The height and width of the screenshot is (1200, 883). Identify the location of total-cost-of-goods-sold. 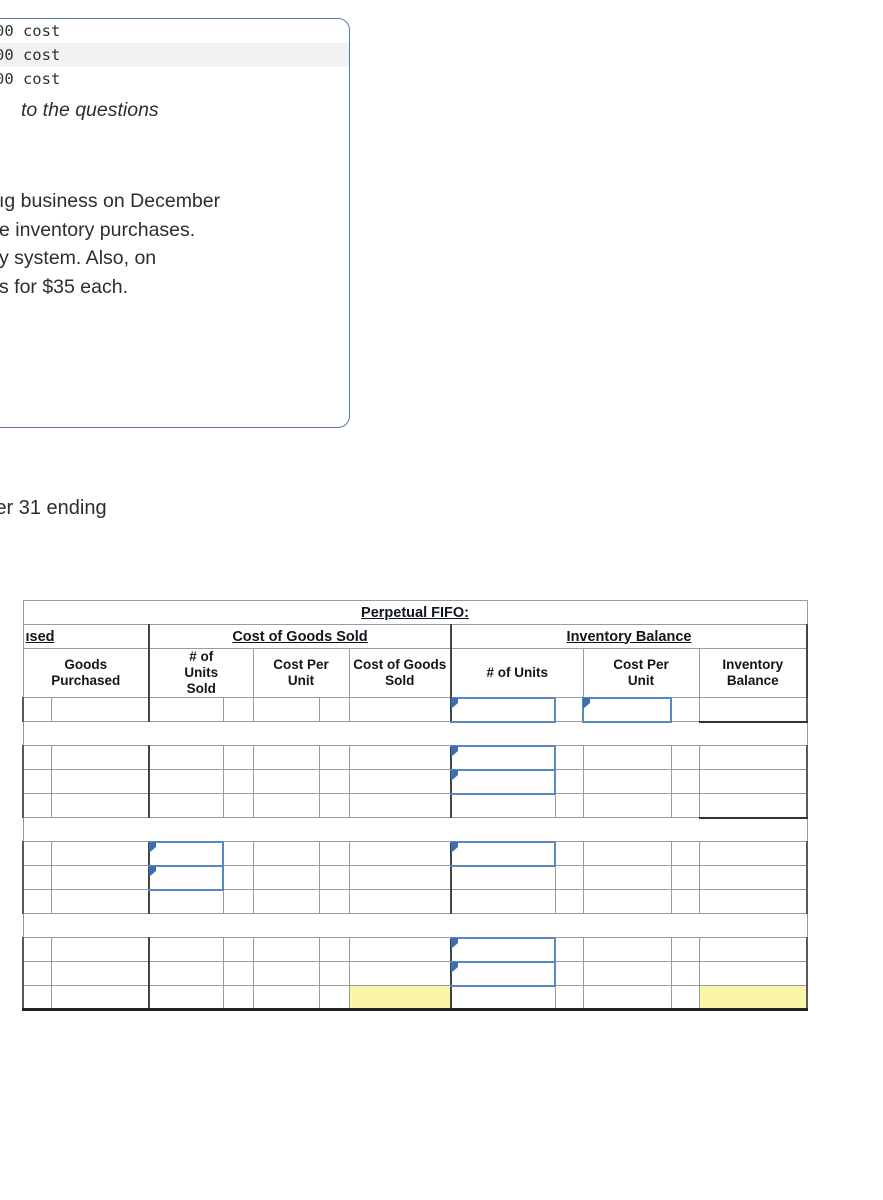
(400, 998).